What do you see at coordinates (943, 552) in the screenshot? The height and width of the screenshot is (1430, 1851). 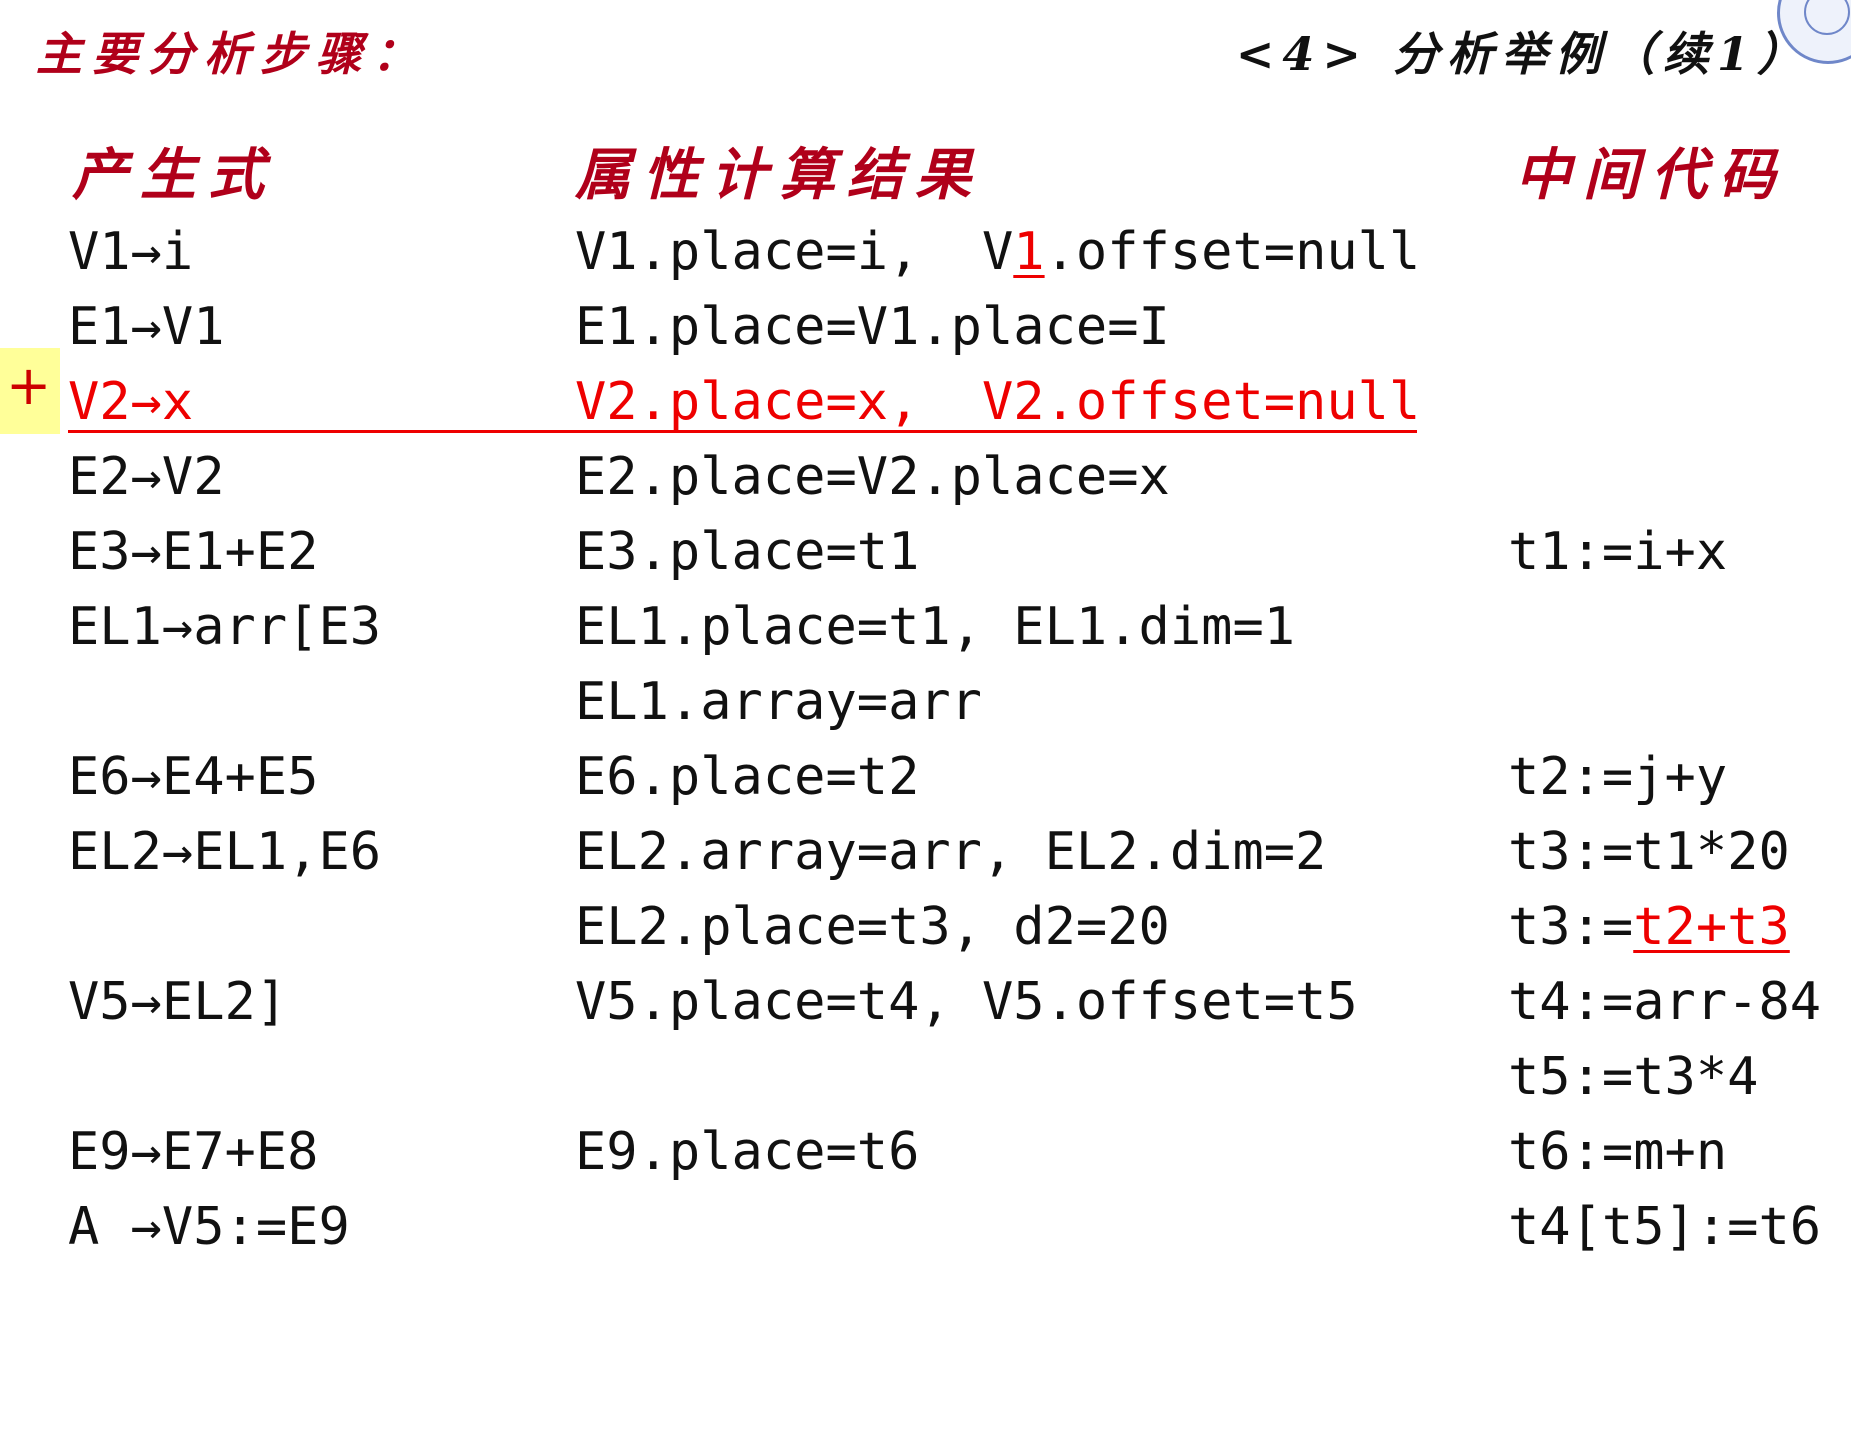 I see `table-row: E3→E1+E2 E3.place=t1 t1:=i+x` at bounding box center [943, 552].